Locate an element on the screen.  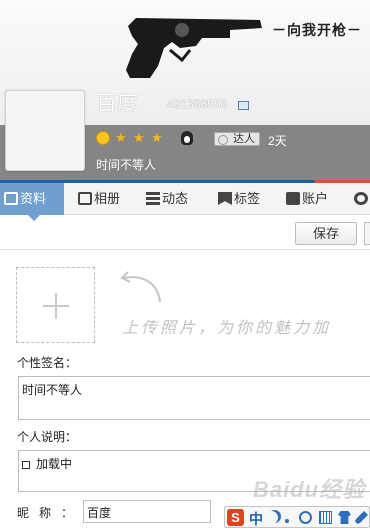
tab-feed: 动态 is located at coordinates (173, 199).